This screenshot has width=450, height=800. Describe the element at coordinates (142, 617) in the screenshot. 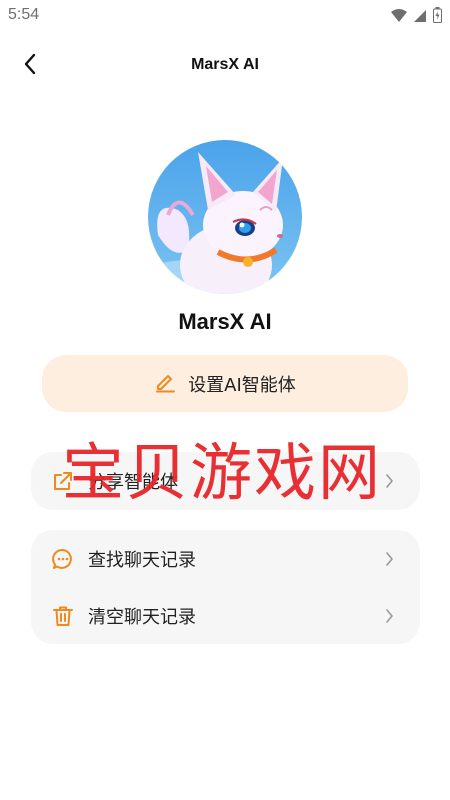

I see `clear-history-label: 清空聊天记录` at that location.